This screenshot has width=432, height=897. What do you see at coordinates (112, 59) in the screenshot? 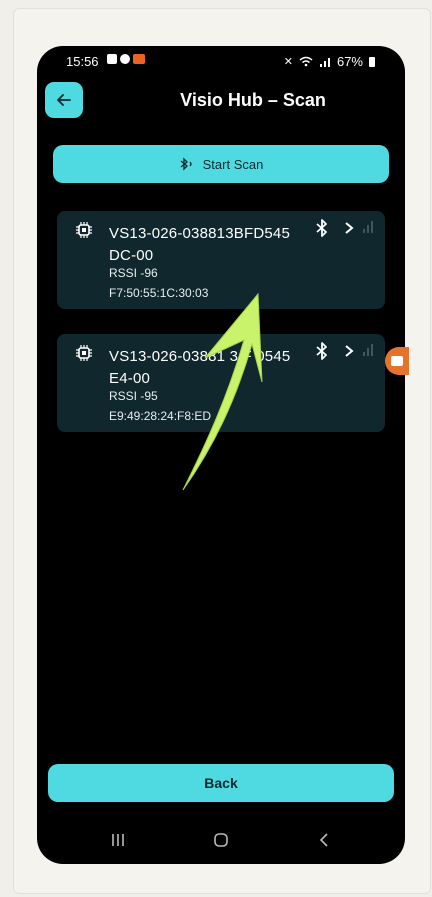
I see `gallery-icon` at bounding box center [112, 59].